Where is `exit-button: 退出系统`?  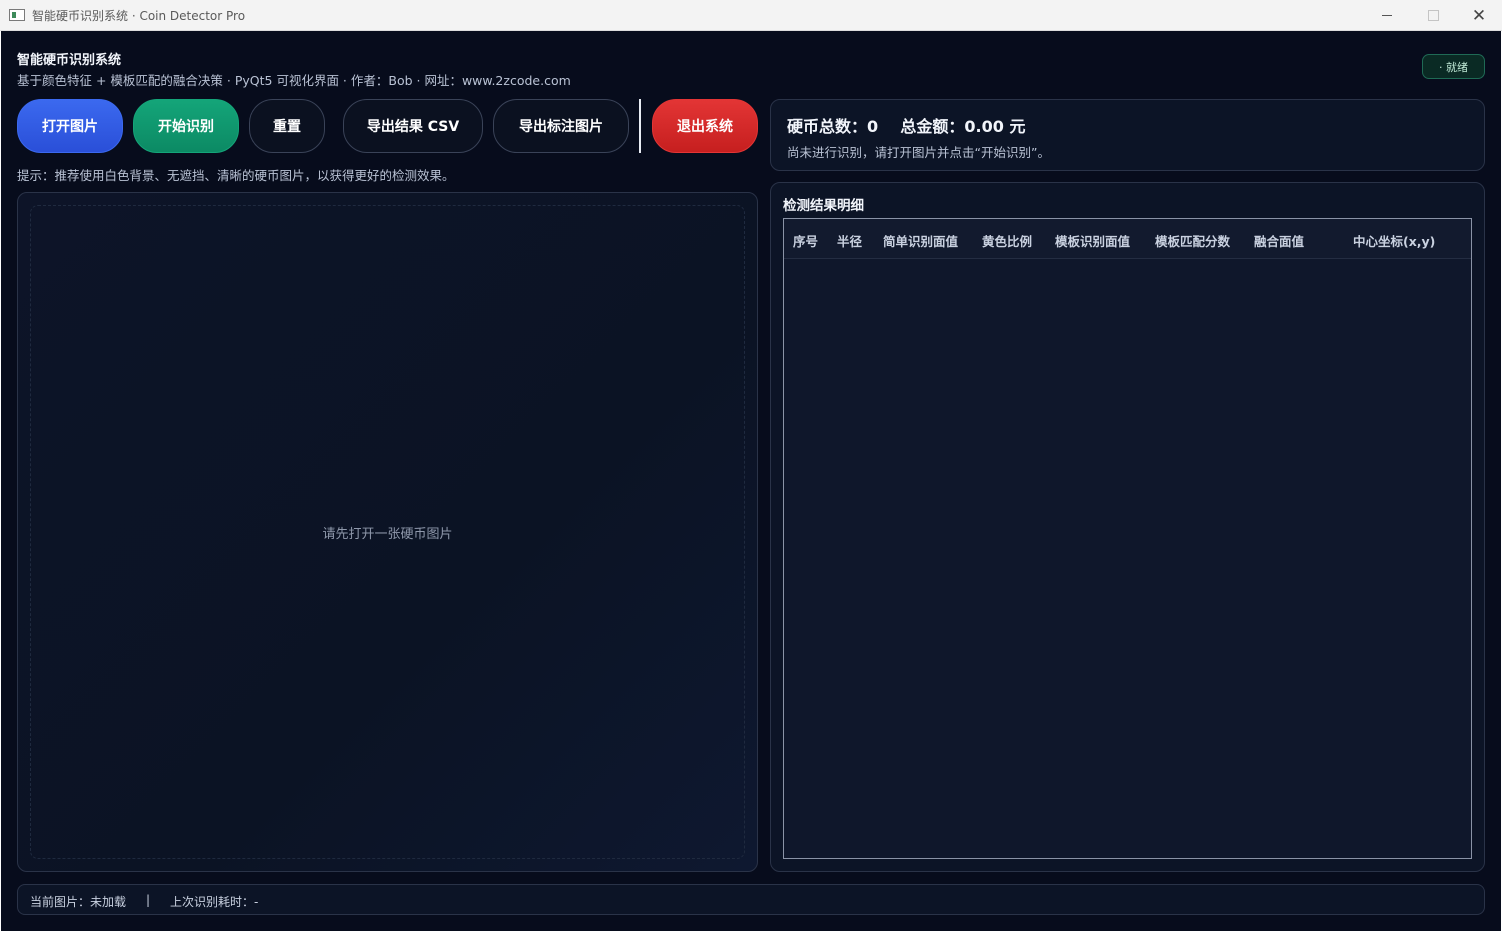 exit-button: 退出系统 is located at coordinates (705, 126).